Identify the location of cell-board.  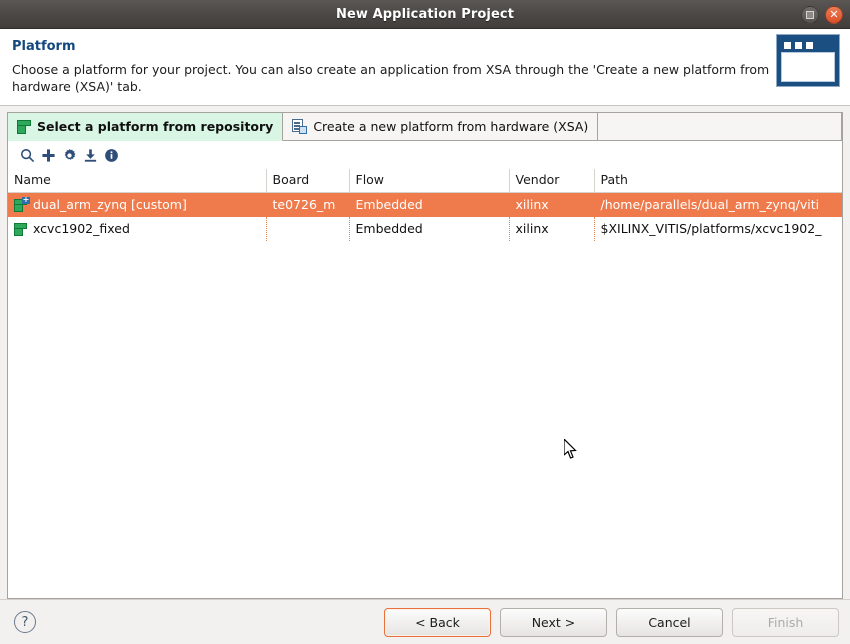
(308, 228).